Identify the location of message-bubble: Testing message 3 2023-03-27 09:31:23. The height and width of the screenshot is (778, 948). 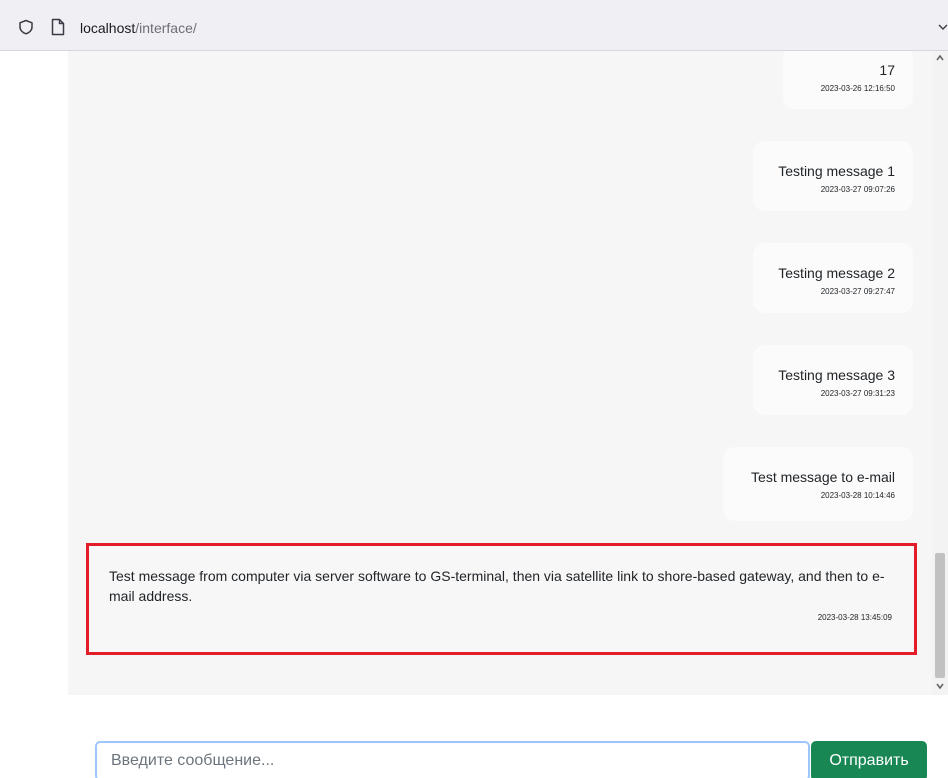
(833, 380).